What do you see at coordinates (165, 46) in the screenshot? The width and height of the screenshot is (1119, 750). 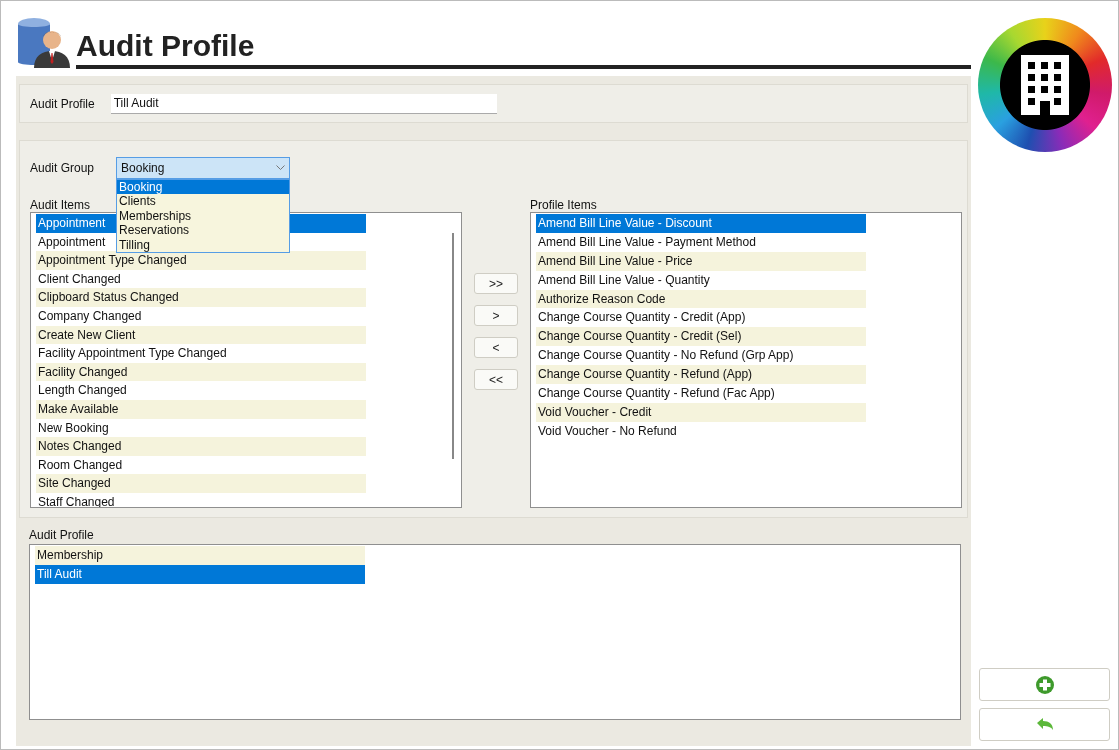 I see `page-title: Audit Profile` at bounding box center [165, 46].